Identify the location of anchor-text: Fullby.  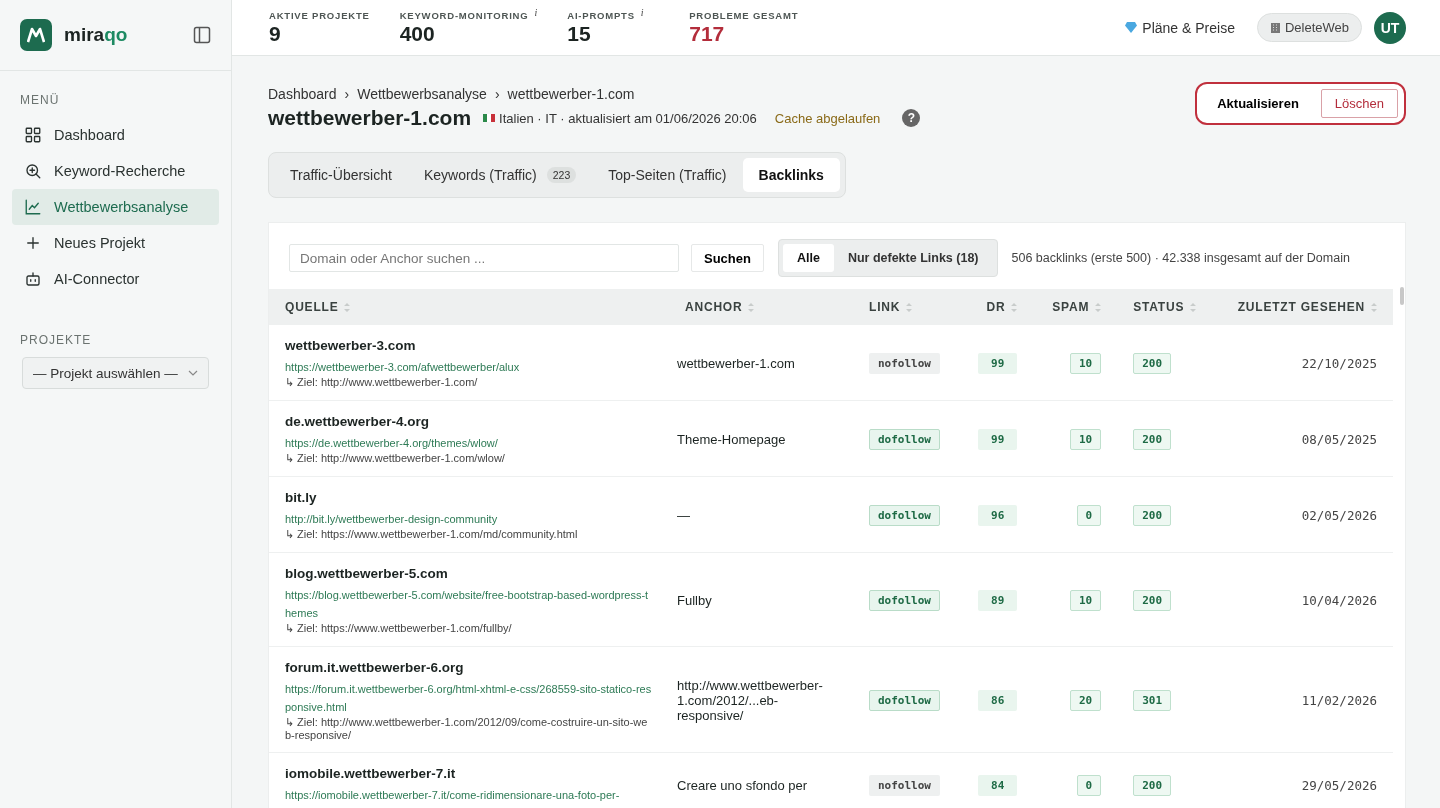
(694, 600).